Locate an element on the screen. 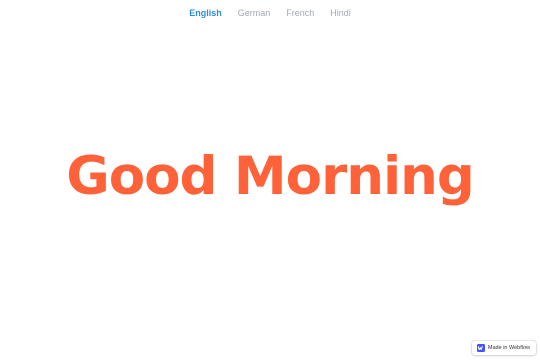 The width and height of the screenshot is (540, 360). tab-hindi: Hindi is located at coordinates (340, 13).